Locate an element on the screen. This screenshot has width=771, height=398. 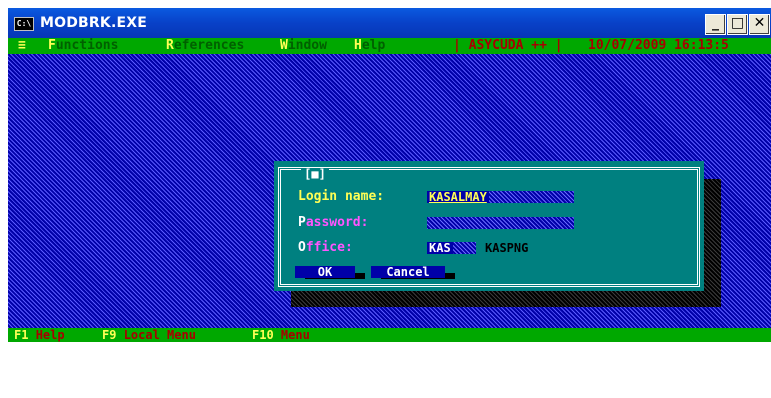
menu-window: Window is located at coordinates (303, 46).